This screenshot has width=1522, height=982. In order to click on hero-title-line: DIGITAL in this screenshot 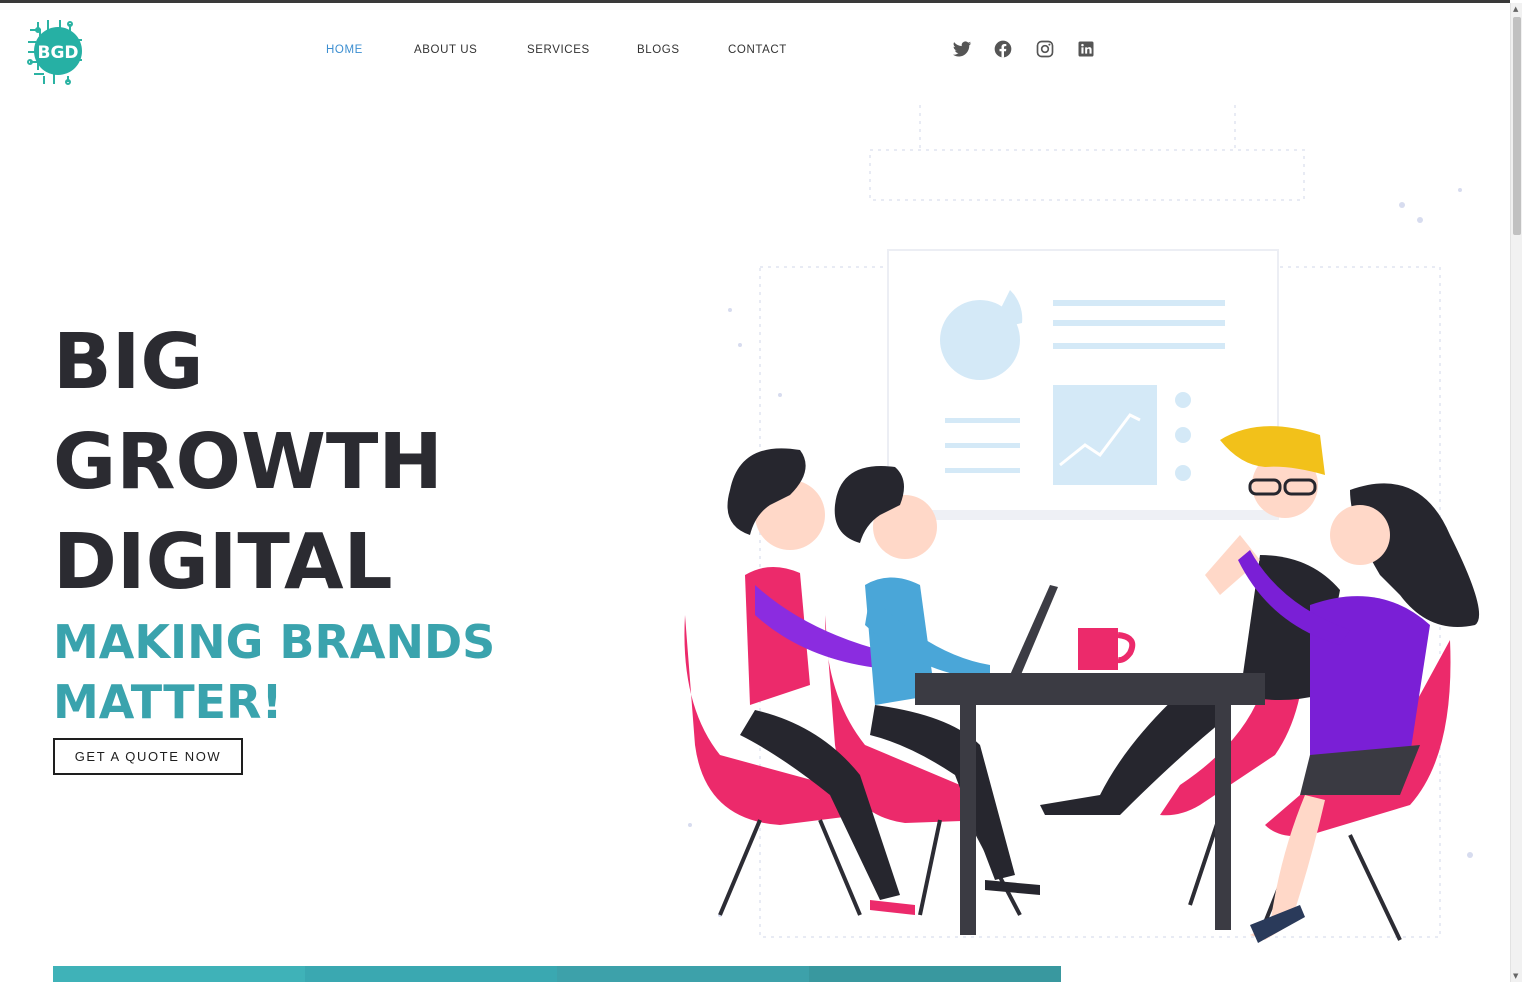, I will do `click(223, 562)`.